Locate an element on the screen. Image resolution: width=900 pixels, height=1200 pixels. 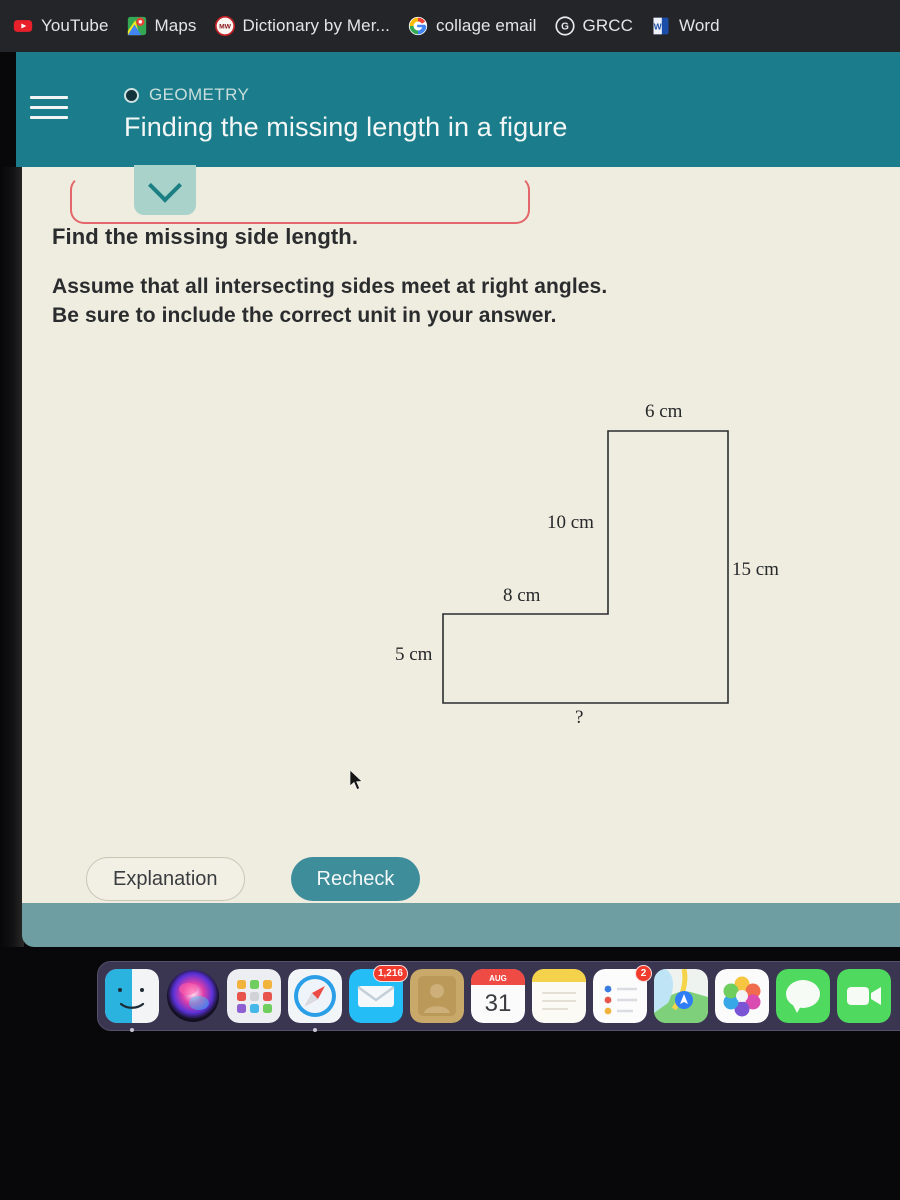
photos-icon is located at coordinates (742, 996).